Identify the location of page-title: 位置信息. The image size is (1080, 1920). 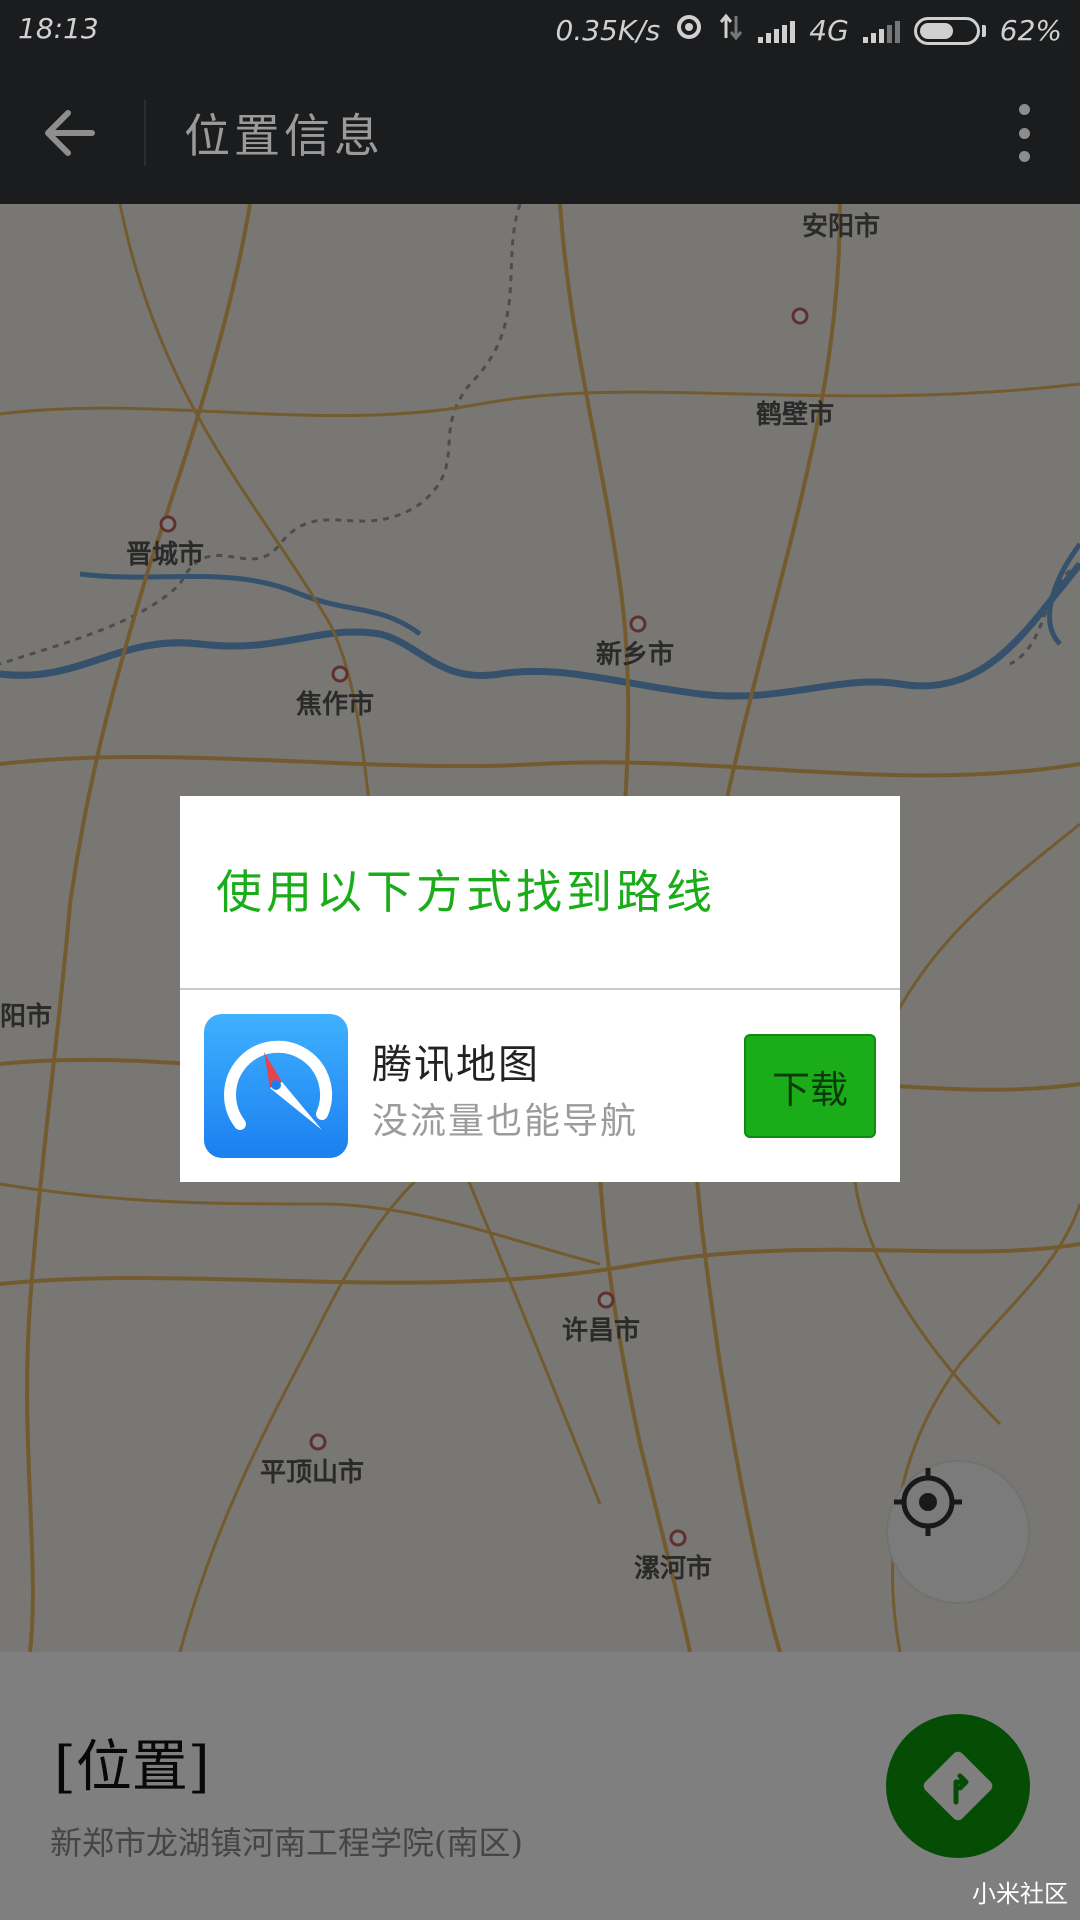
(284, 136).